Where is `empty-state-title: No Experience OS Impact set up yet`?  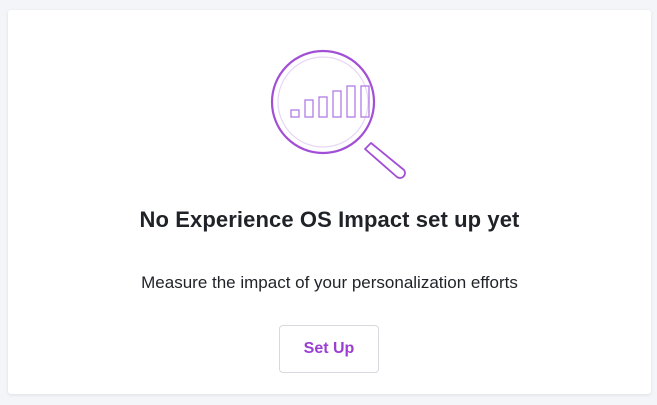 empty-state-title: No Experience OS Impact set up yet is located at coordinates (329, 219).